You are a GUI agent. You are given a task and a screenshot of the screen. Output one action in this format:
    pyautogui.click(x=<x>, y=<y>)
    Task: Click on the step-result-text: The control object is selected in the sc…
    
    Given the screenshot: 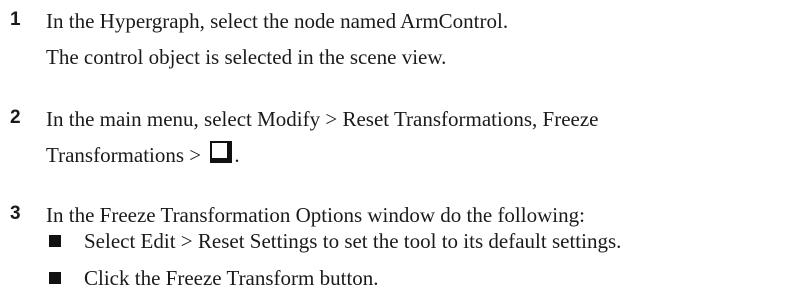 What is the action you would take?
    pyautogui.click(x=246, y=57)
    